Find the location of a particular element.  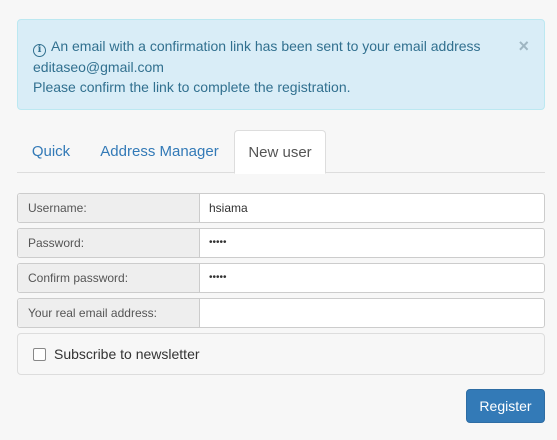

newsletter-option: Subscribe to newsletter is located at coordinates (281, 354).